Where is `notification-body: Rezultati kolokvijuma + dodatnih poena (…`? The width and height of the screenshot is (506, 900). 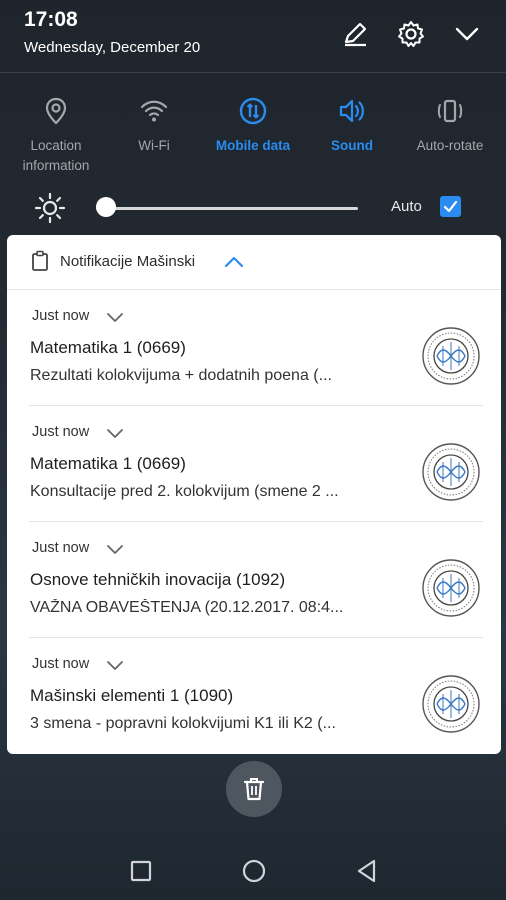 notification-body: Rezultati kolokvijuma + dodatnih poena (… is located at coordinates (181, 375).